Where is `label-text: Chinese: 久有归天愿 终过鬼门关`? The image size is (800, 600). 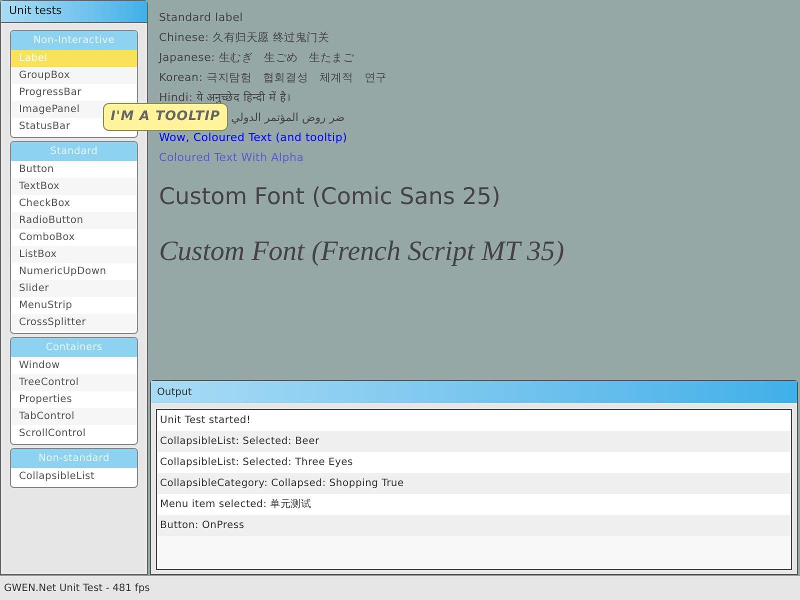 label-text: Chinese: 久有归天愿 终过鬼门关 is located at coordinates (244, 38).